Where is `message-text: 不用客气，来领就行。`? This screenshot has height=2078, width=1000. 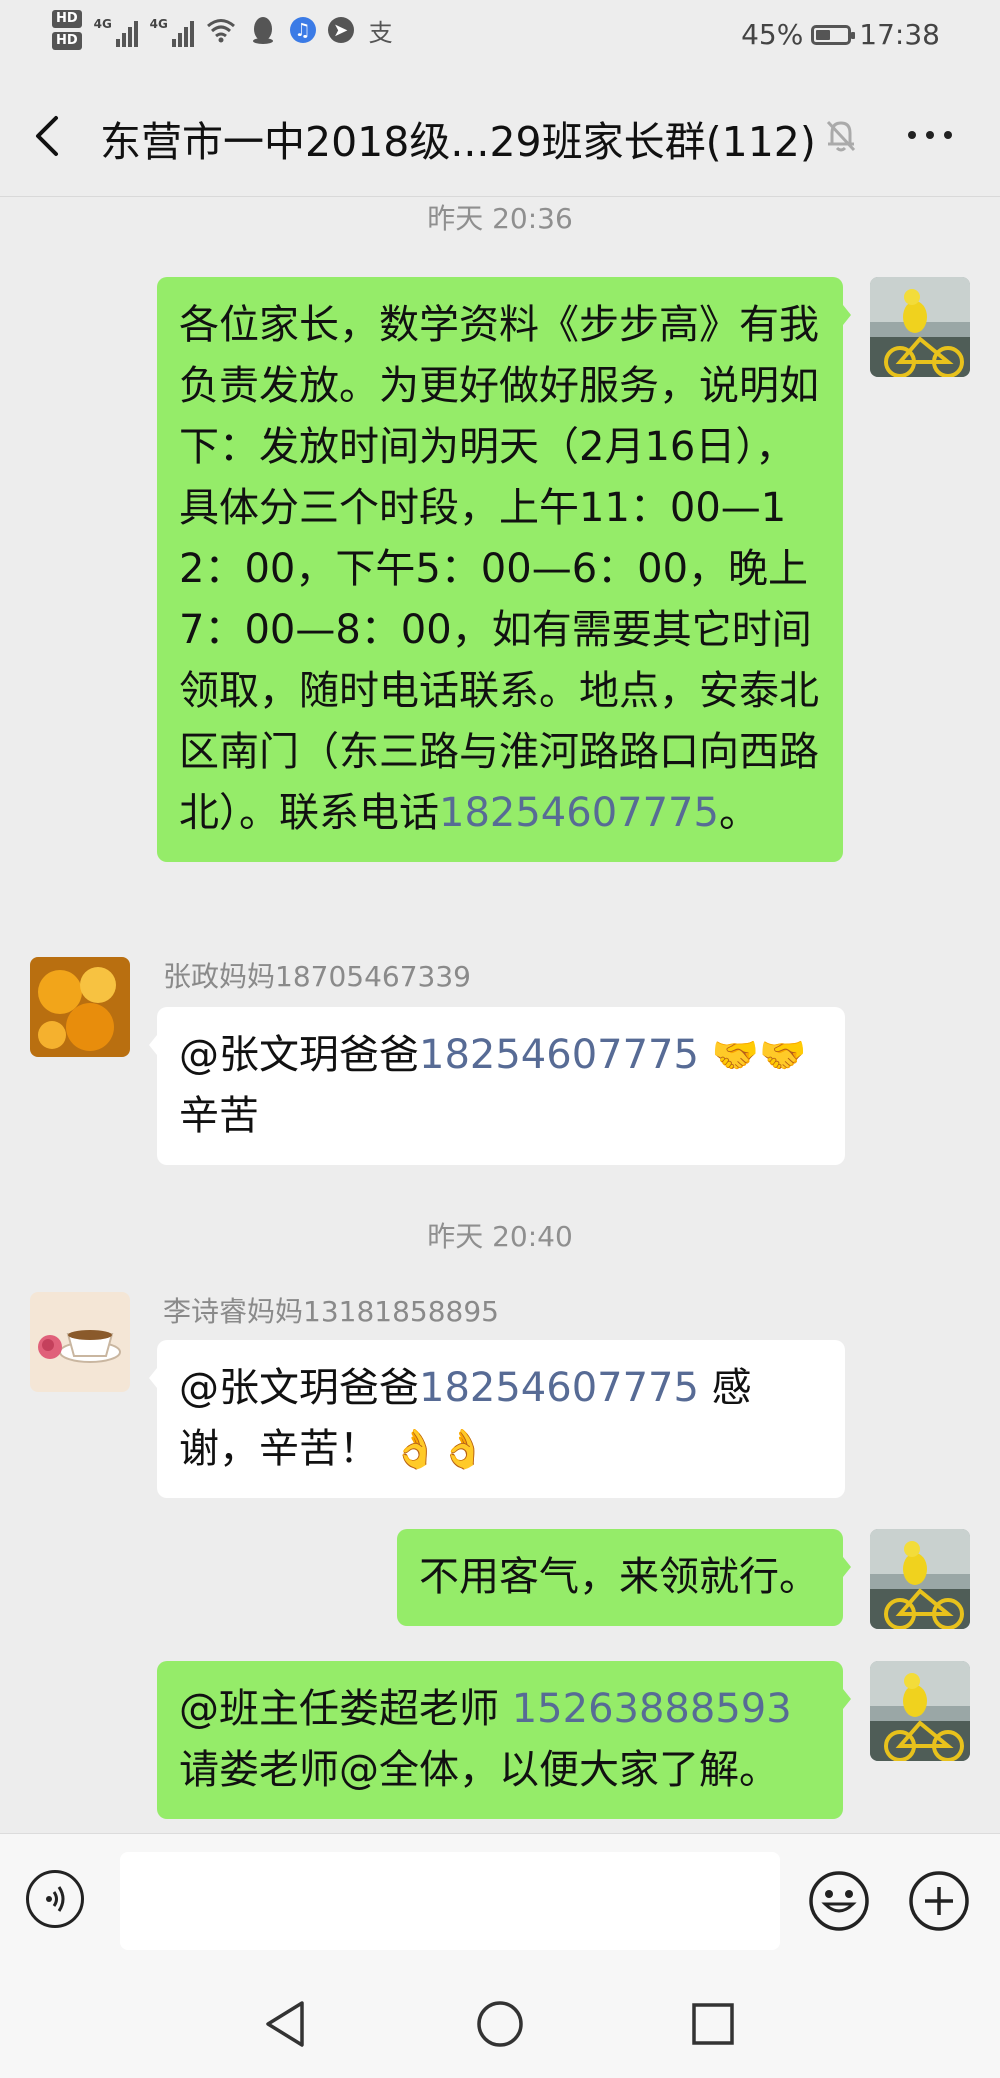
message-text: 不用客气，来领就行。 is located at coordinates (619, 1577).